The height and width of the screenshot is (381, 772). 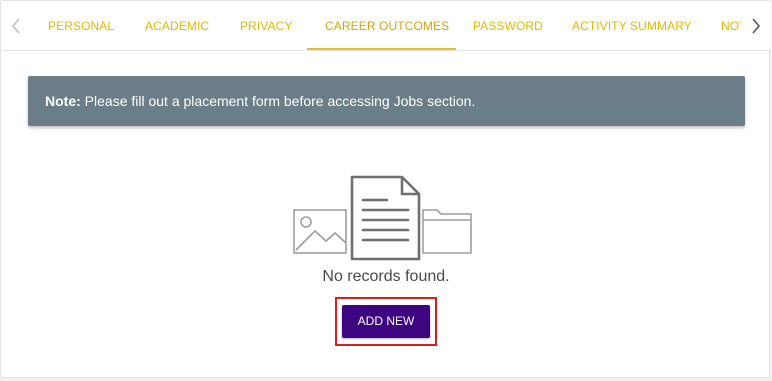 I want to click on no-records-message: No records found., so click(x=386, y=276).